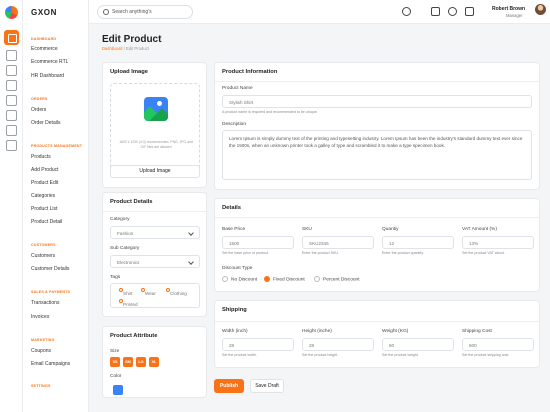 This screenshot has height=412, width=550. What do you see at coordinates (338, 344) in the screenshot?
I see `height-input: 28` at bounding box center [338, 344].